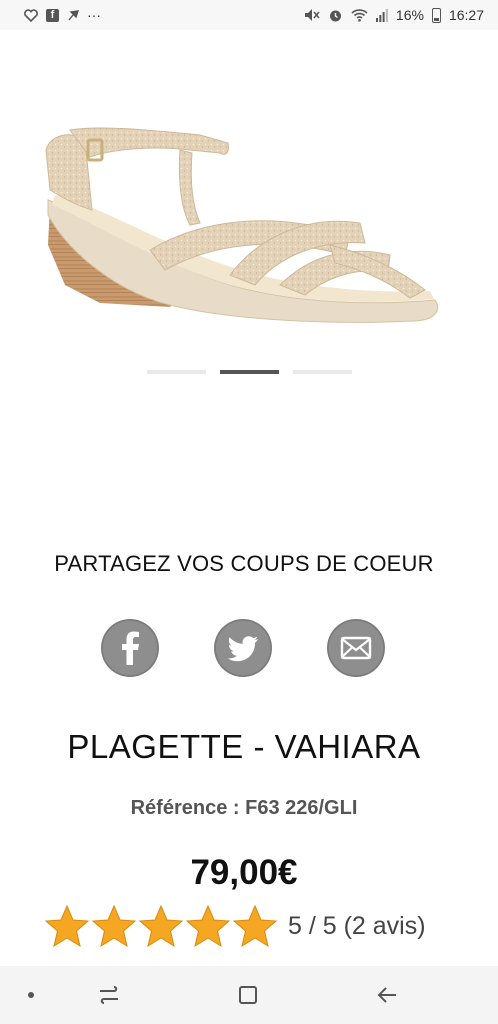 Image resolution: width=498 pixels, height=1024 pixels. What do you see at coordinates (409, 15) in the screenshot?
I see `battery-percent: 16%` at bounding box center [409, 15].